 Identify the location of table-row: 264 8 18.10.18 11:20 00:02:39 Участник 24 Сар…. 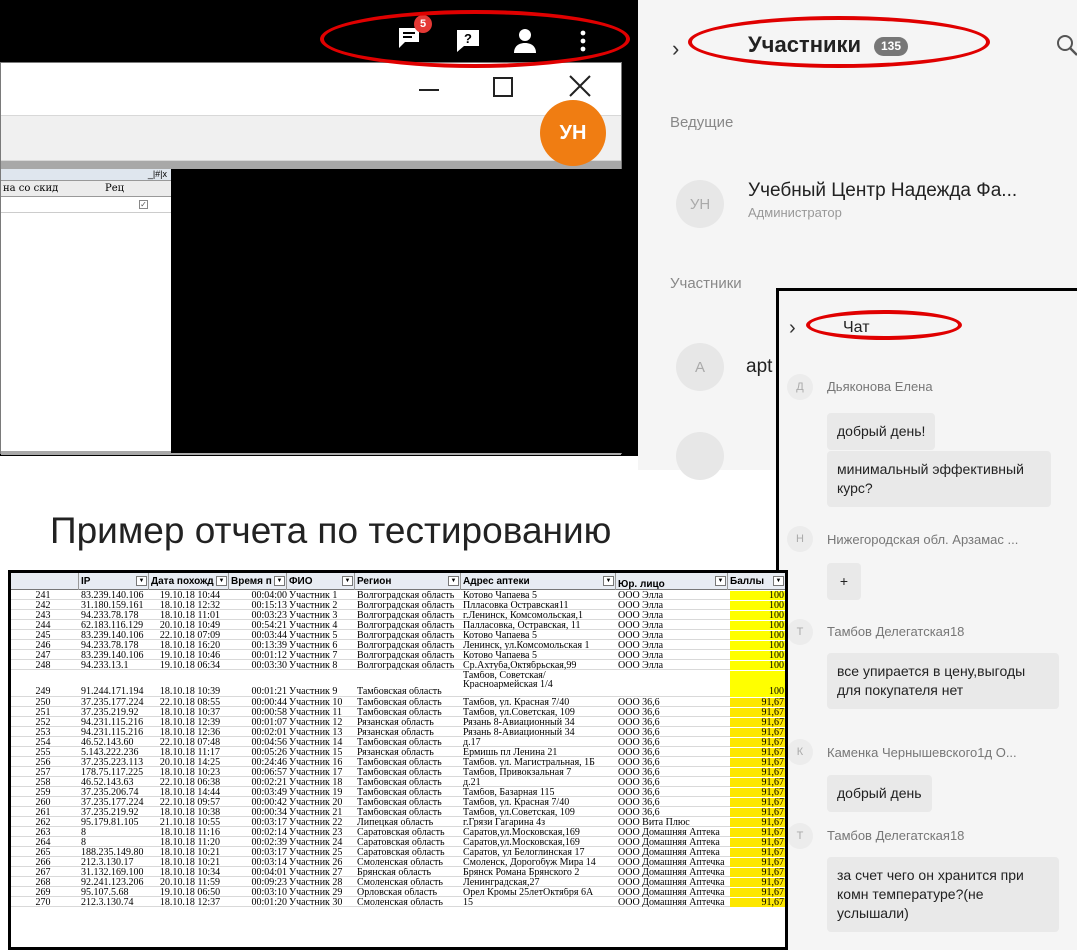
(398, 842).